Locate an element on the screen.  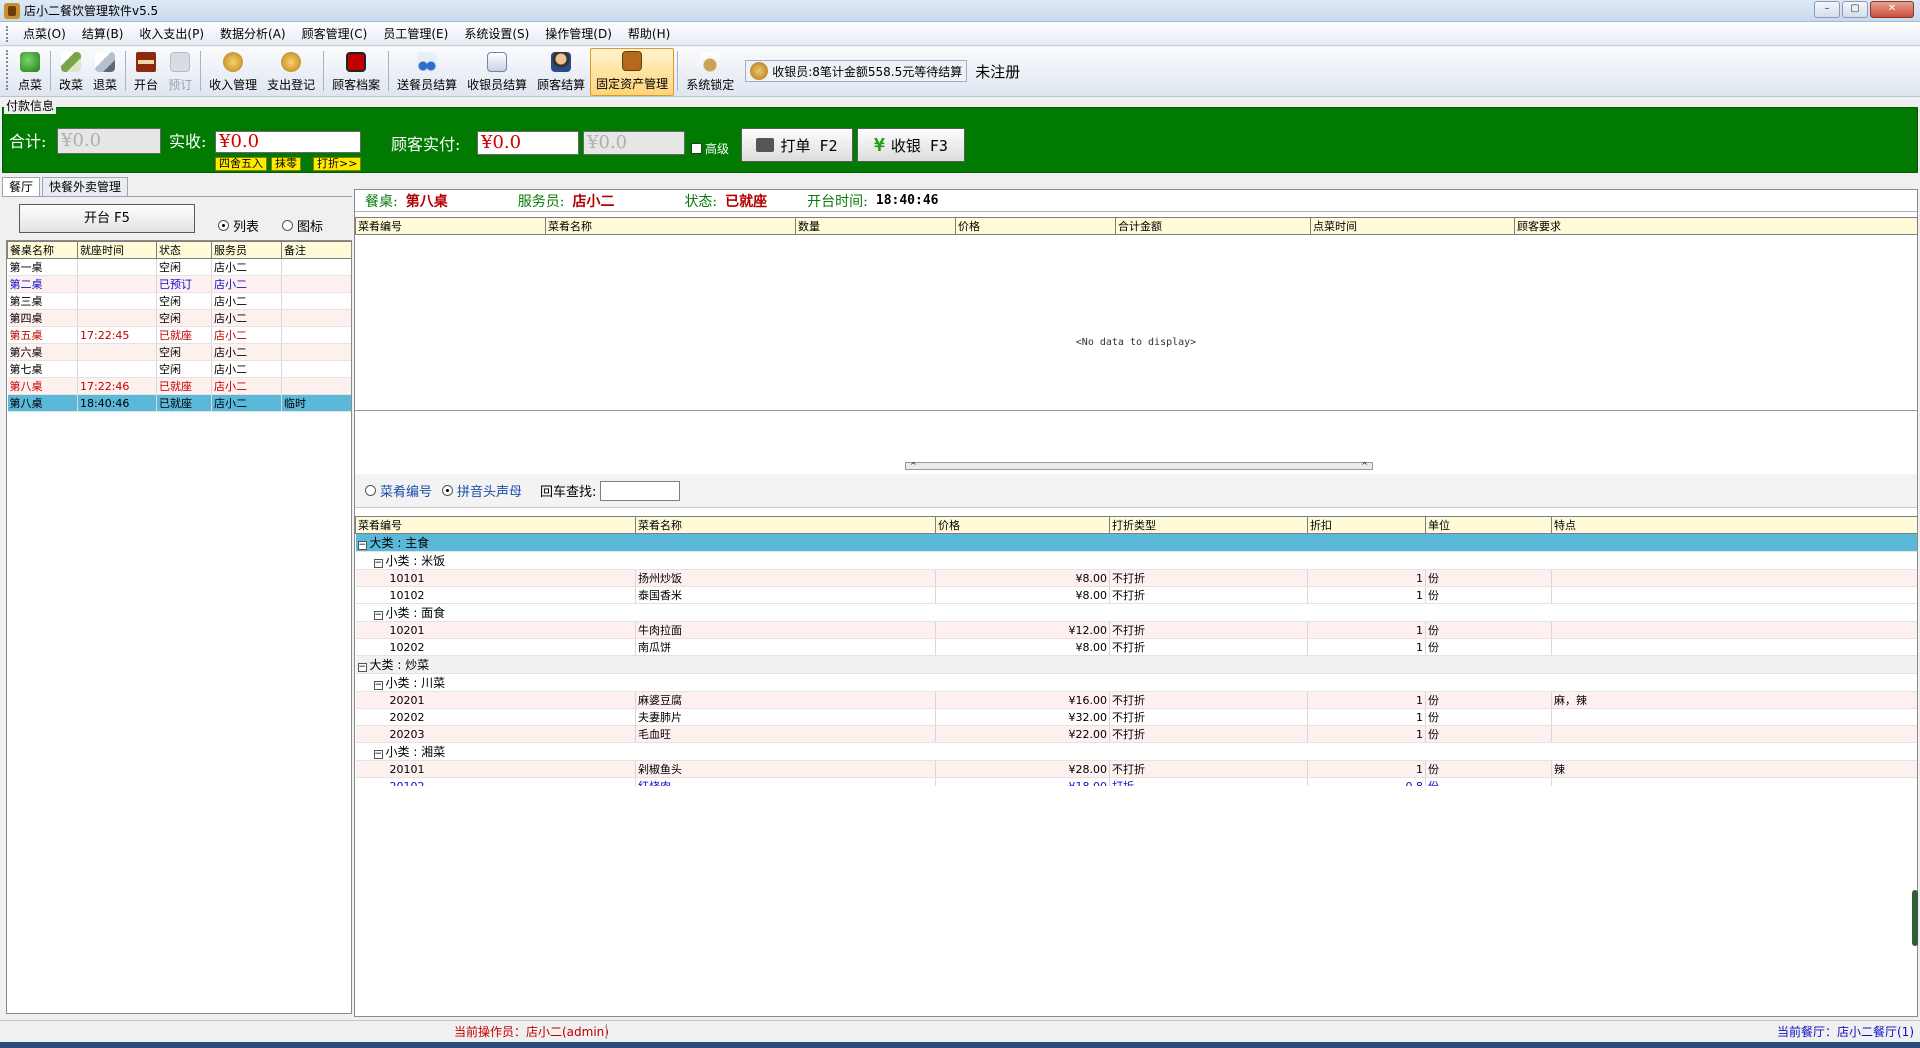
round-button: 四舍五入 is located at coordinates (241, 164).